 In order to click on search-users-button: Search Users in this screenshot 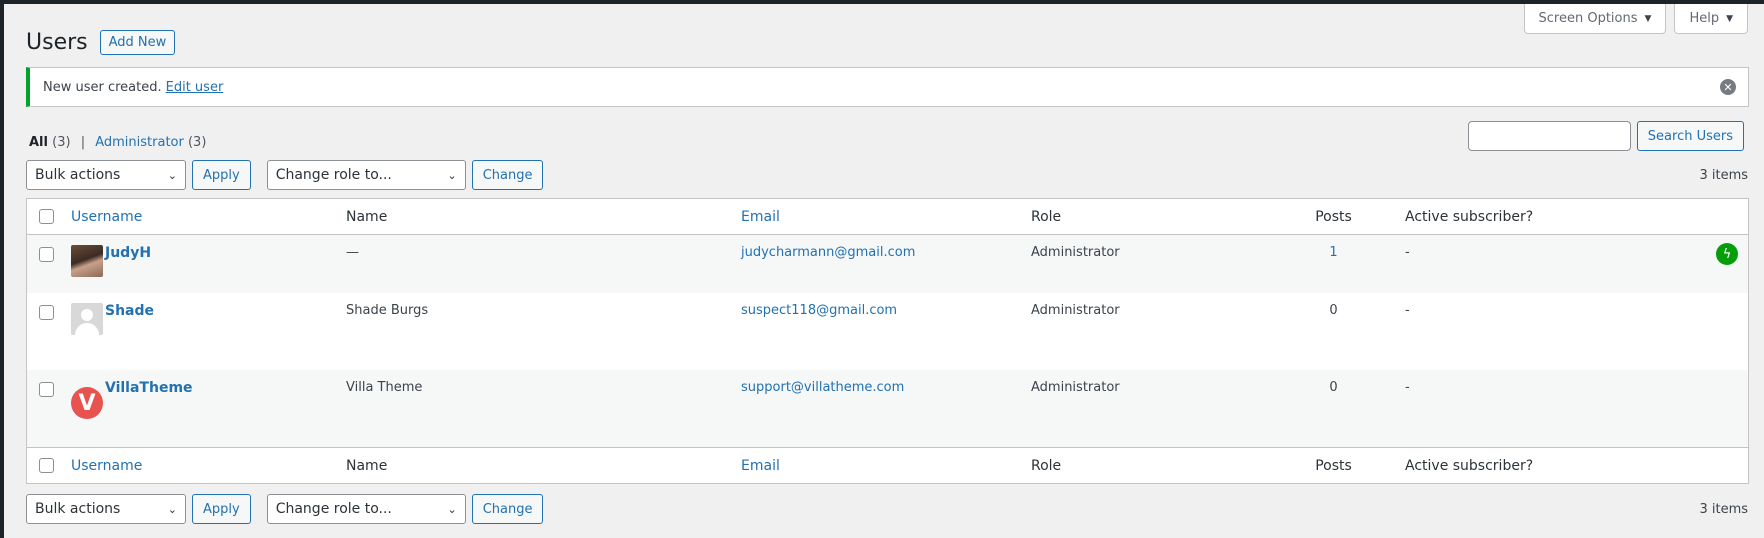, I will do `click(1690, 136)`.